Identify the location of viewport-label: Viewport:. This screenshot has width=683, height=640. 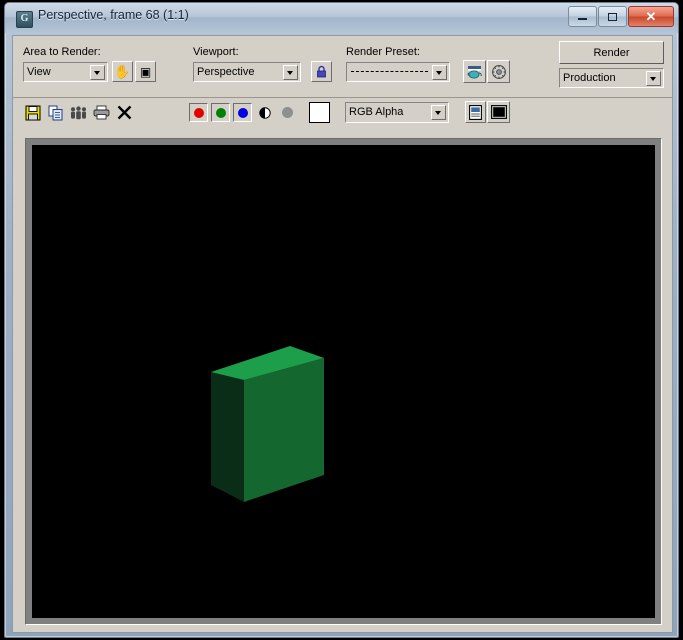
(216, 52).